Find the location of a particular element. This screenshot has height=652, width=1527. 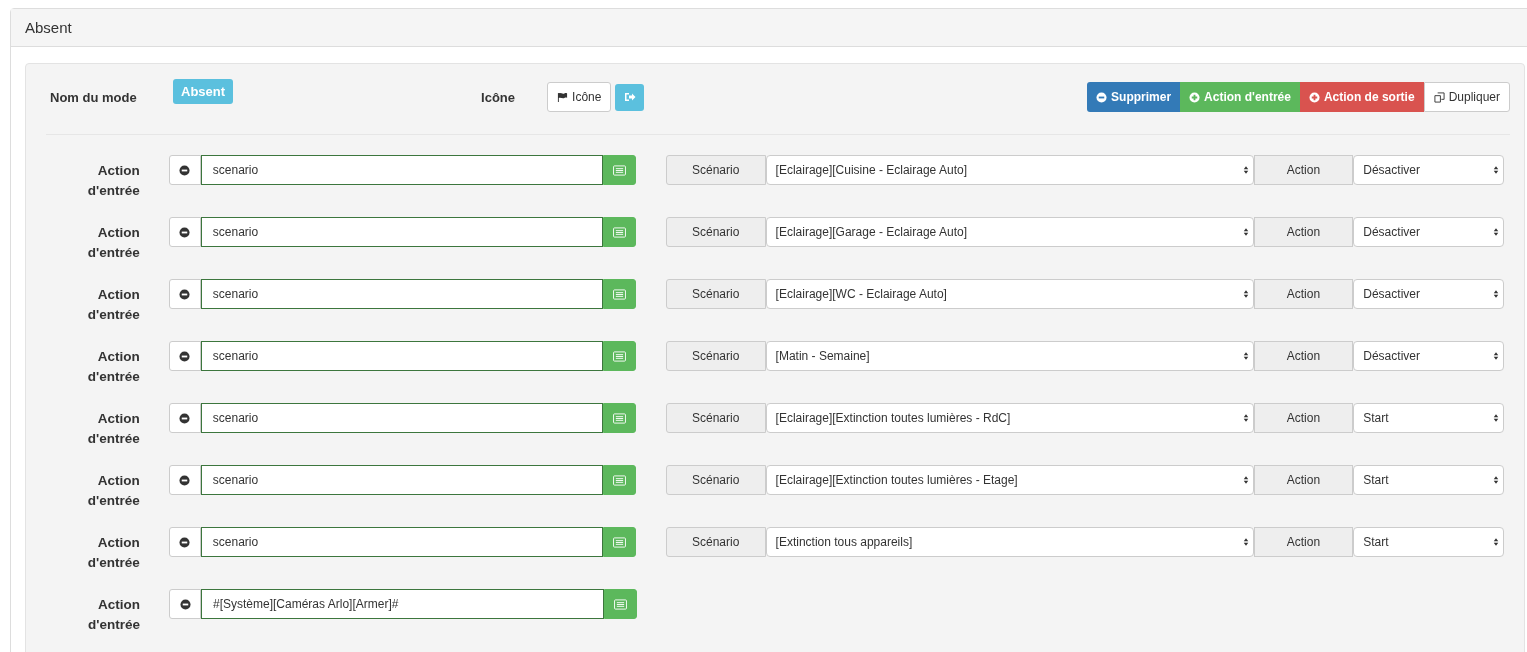

field-label: Icône is located at coordinates (499, 97).